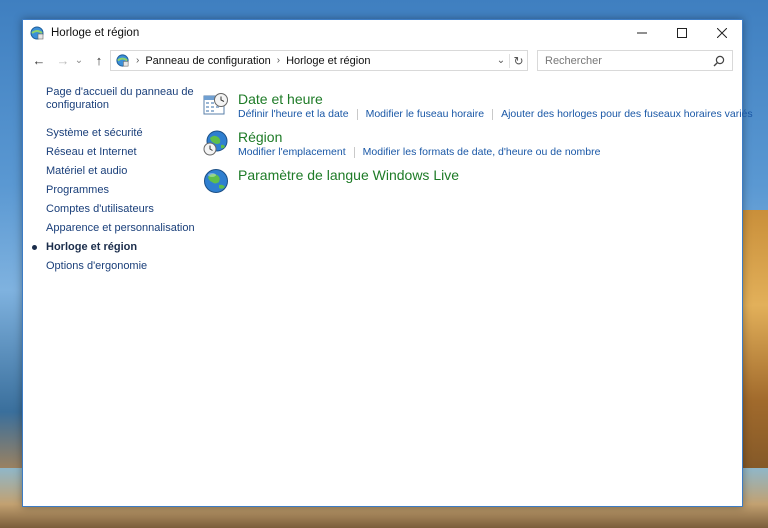 The height and width of the screenshot is (528, 768). I want to click on address-dropdown-icon: ⌄, so click(501, 60).